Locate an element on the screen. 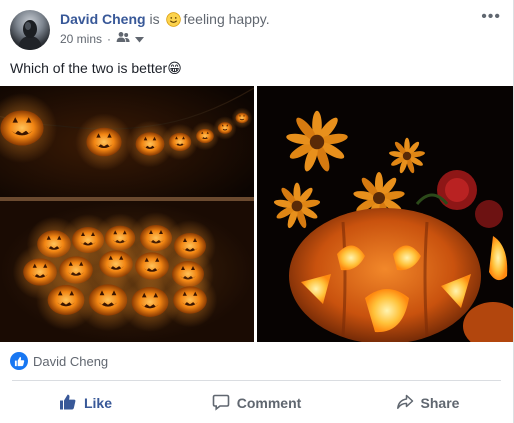 This screenshot has width=514, height=423. share-button: Share is located at coordinates (427, 403).